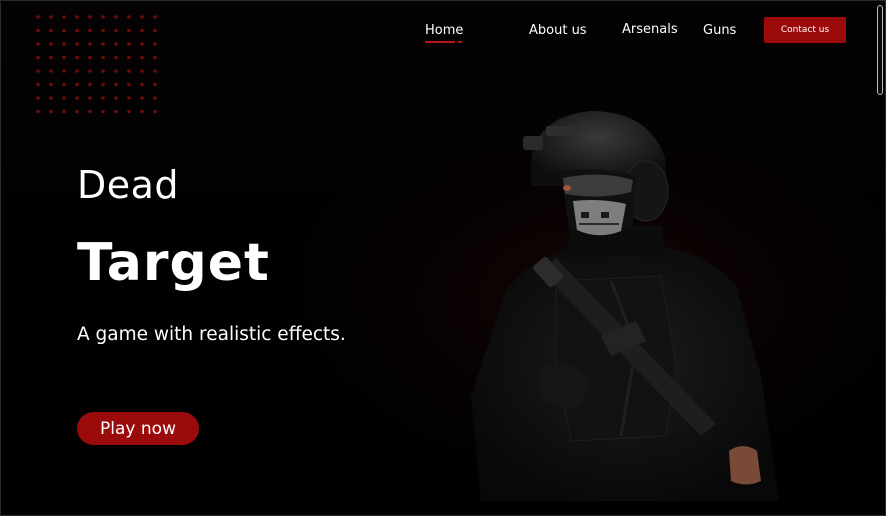 The image size is (886, 516). Describe the element at coordinates (211, 334) in the screenshot. I see `hero-tagline: A game with realistic effects.` at that location.